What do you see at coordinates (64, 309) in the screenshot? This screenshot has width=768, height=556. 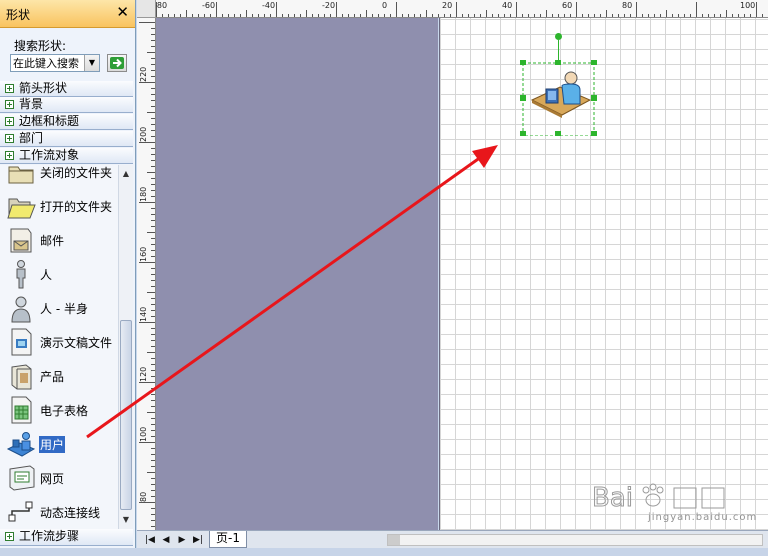 I see `shape-label: 人 - 半身` at bounding box center [64, 309].